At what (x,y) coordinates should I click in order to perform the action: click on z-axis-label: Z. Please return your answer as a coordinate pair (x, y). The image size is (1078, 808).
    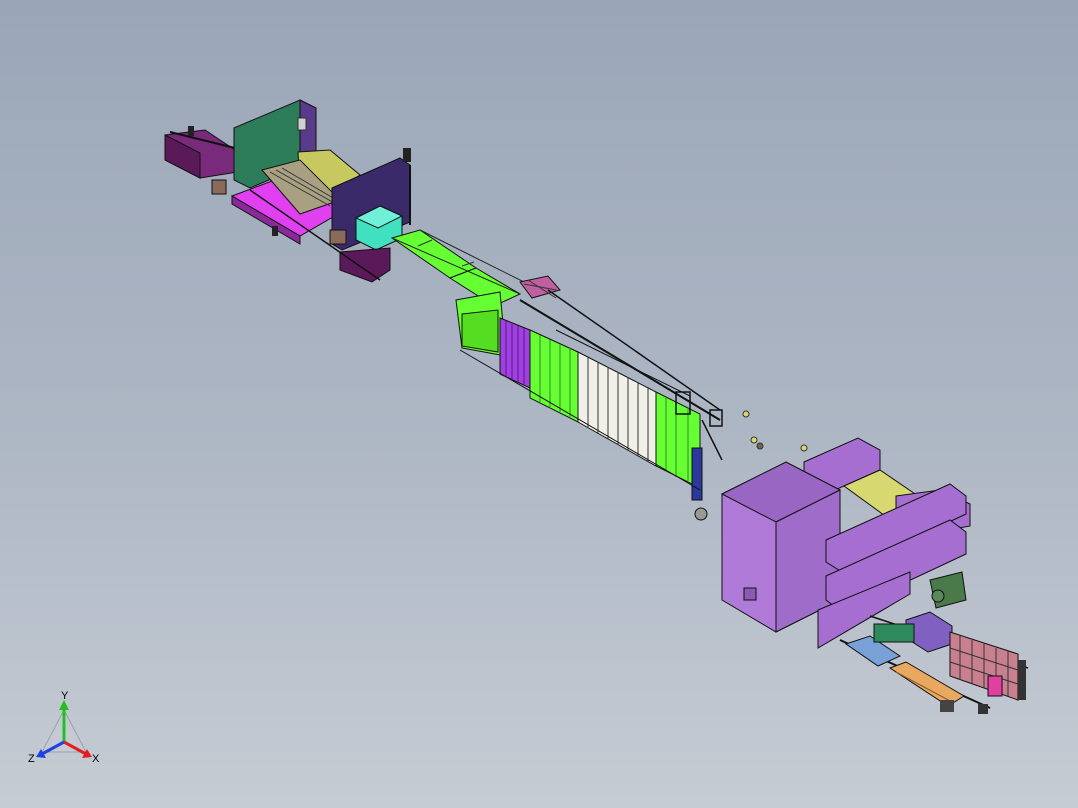
    Looking at the image, I should click on (31, 759).